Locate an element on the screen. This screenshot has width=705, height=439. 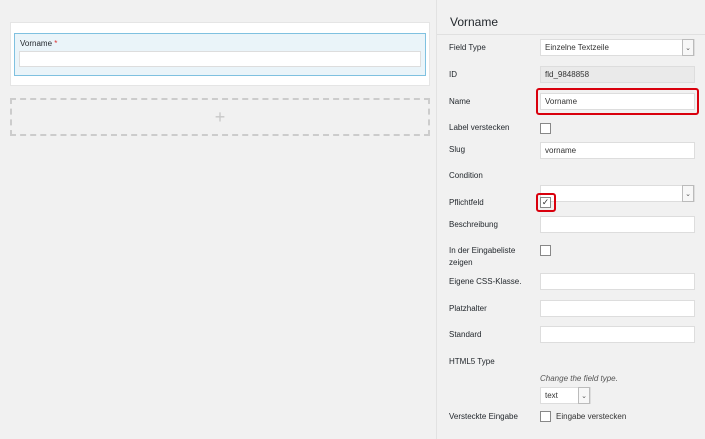
name-field: Vorname is located at coordinates (617, 101).